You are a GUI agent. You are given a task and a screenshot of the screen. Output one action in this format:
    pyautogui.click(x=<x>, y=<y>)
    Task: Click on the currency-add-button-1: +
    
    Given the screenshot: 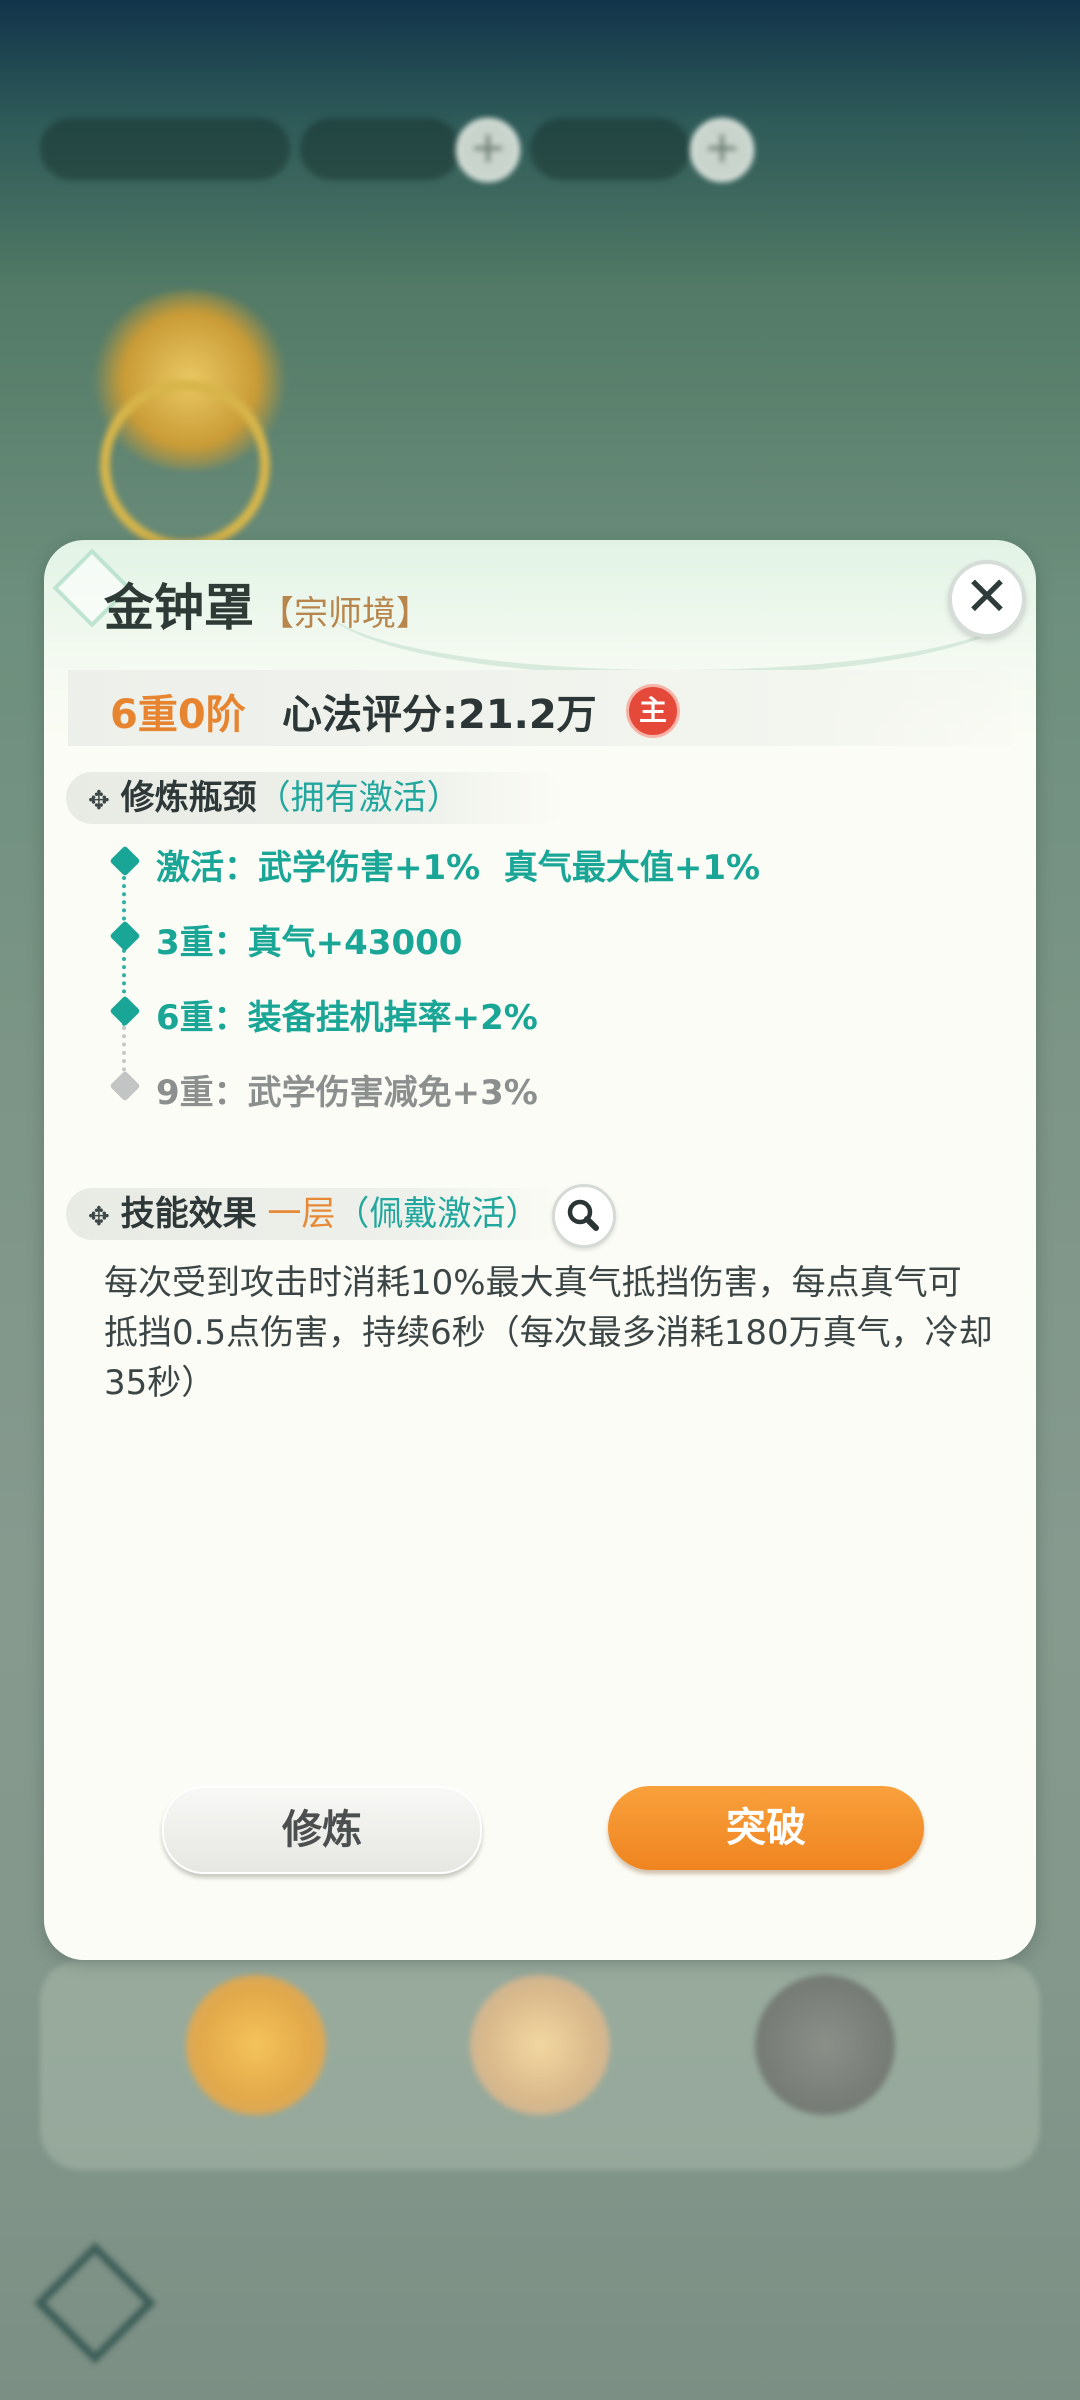 What is the action you would take?
    pyautogui.click(x=488, y=150)
    